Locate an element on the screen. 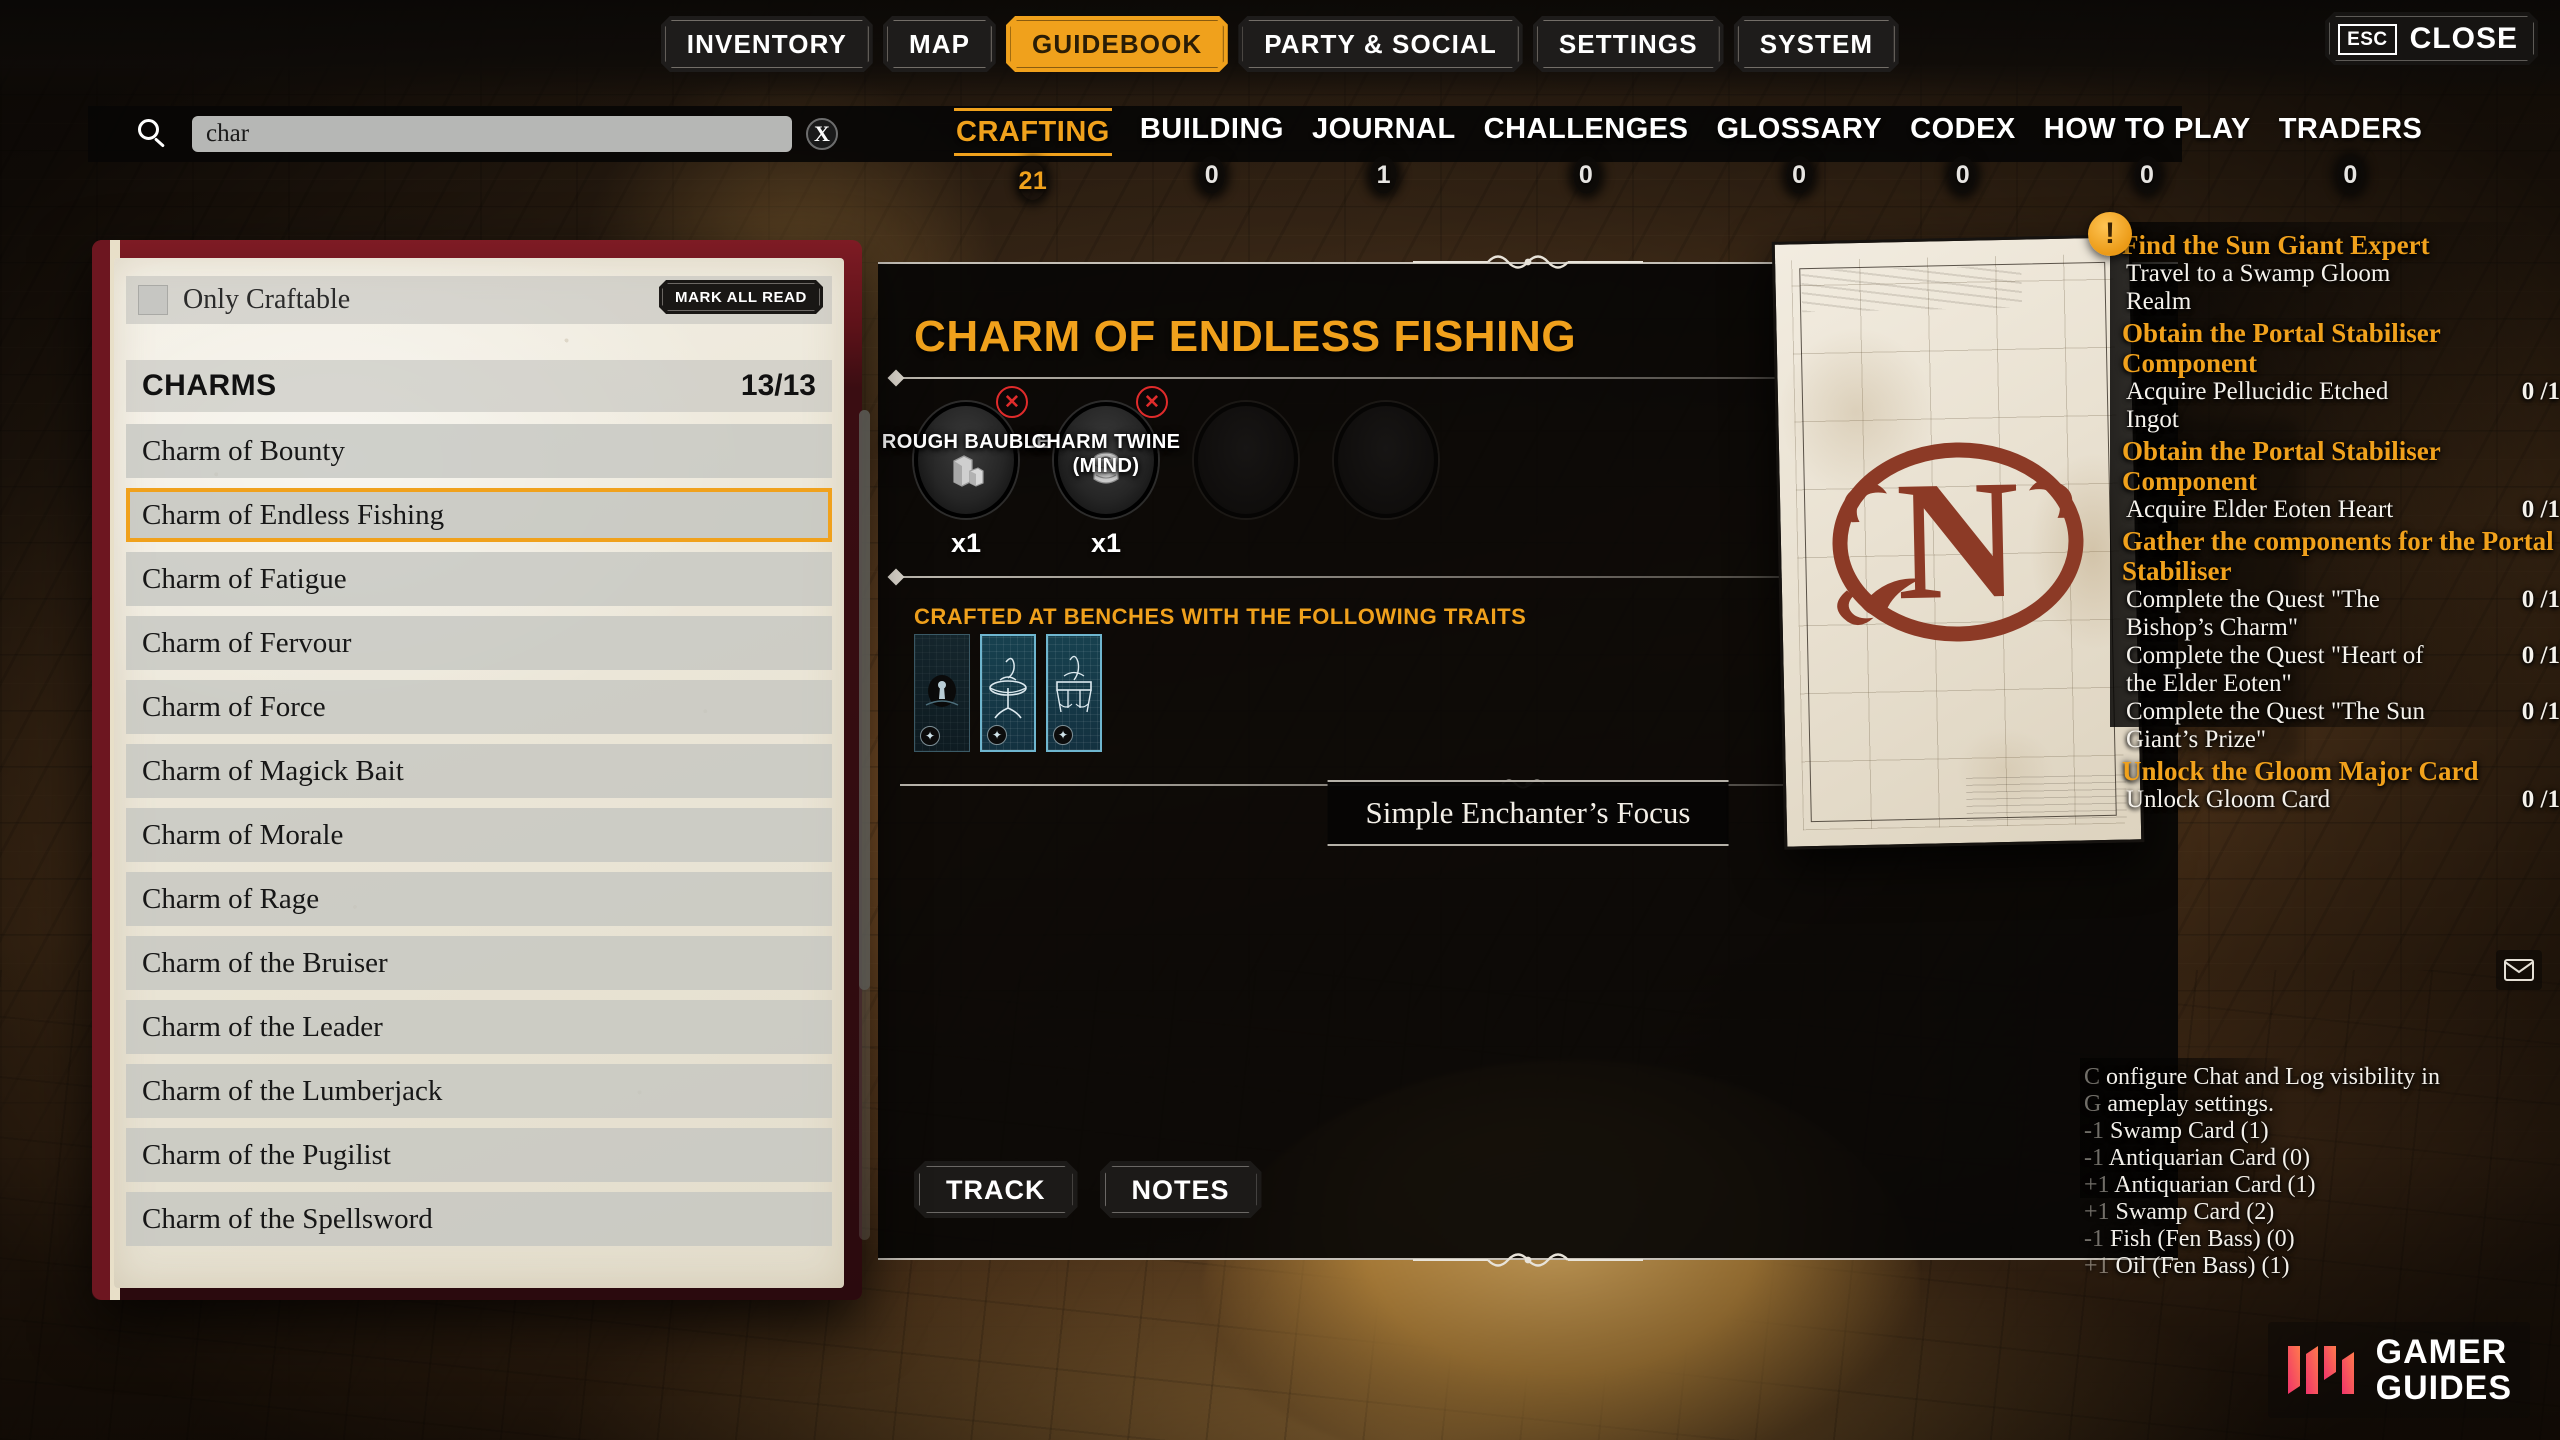  letter-n-illumination: N is located at coordinates (1958, 542).